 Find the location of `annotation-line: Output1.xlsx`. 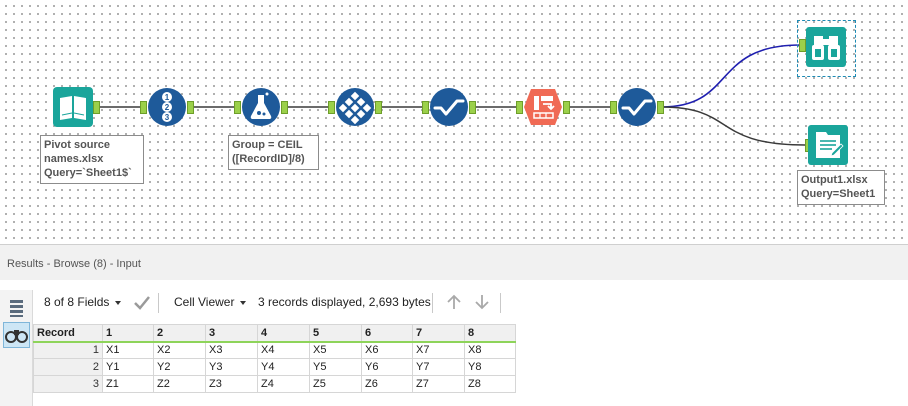

annotation-line: Output1.xlsx is located at coordinates (834, 180).